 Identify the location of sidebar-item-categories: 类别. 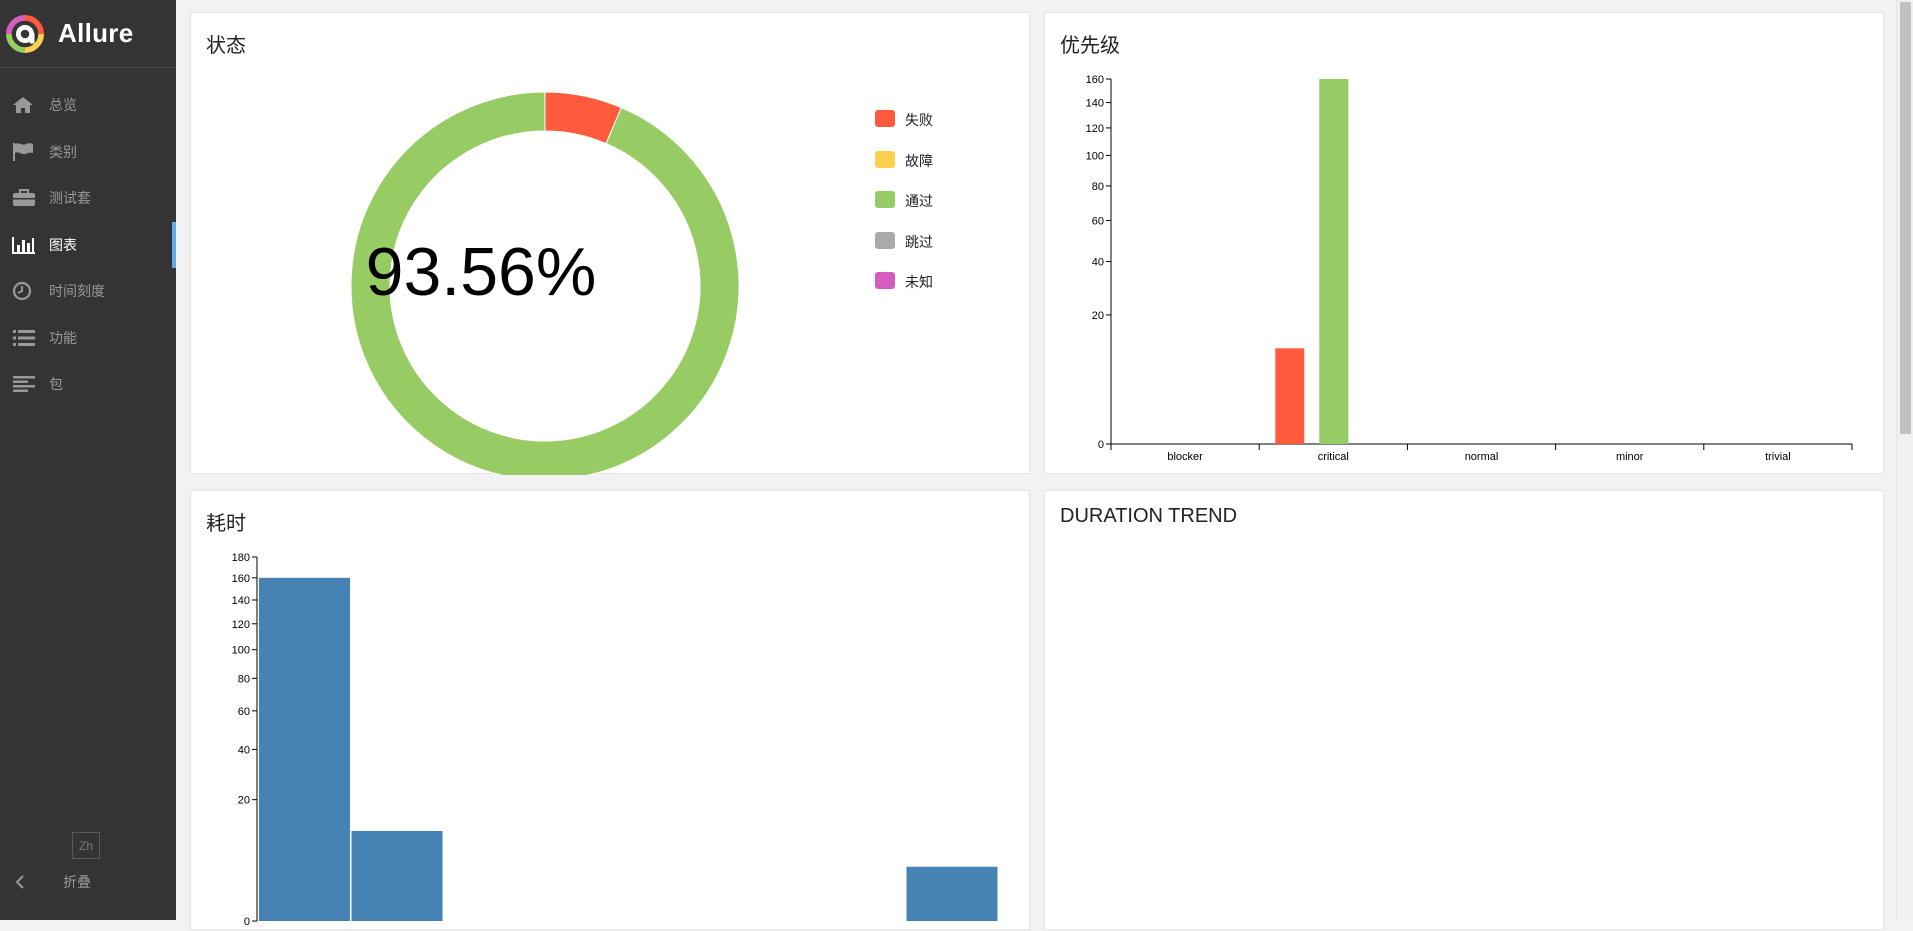
(88, 152).